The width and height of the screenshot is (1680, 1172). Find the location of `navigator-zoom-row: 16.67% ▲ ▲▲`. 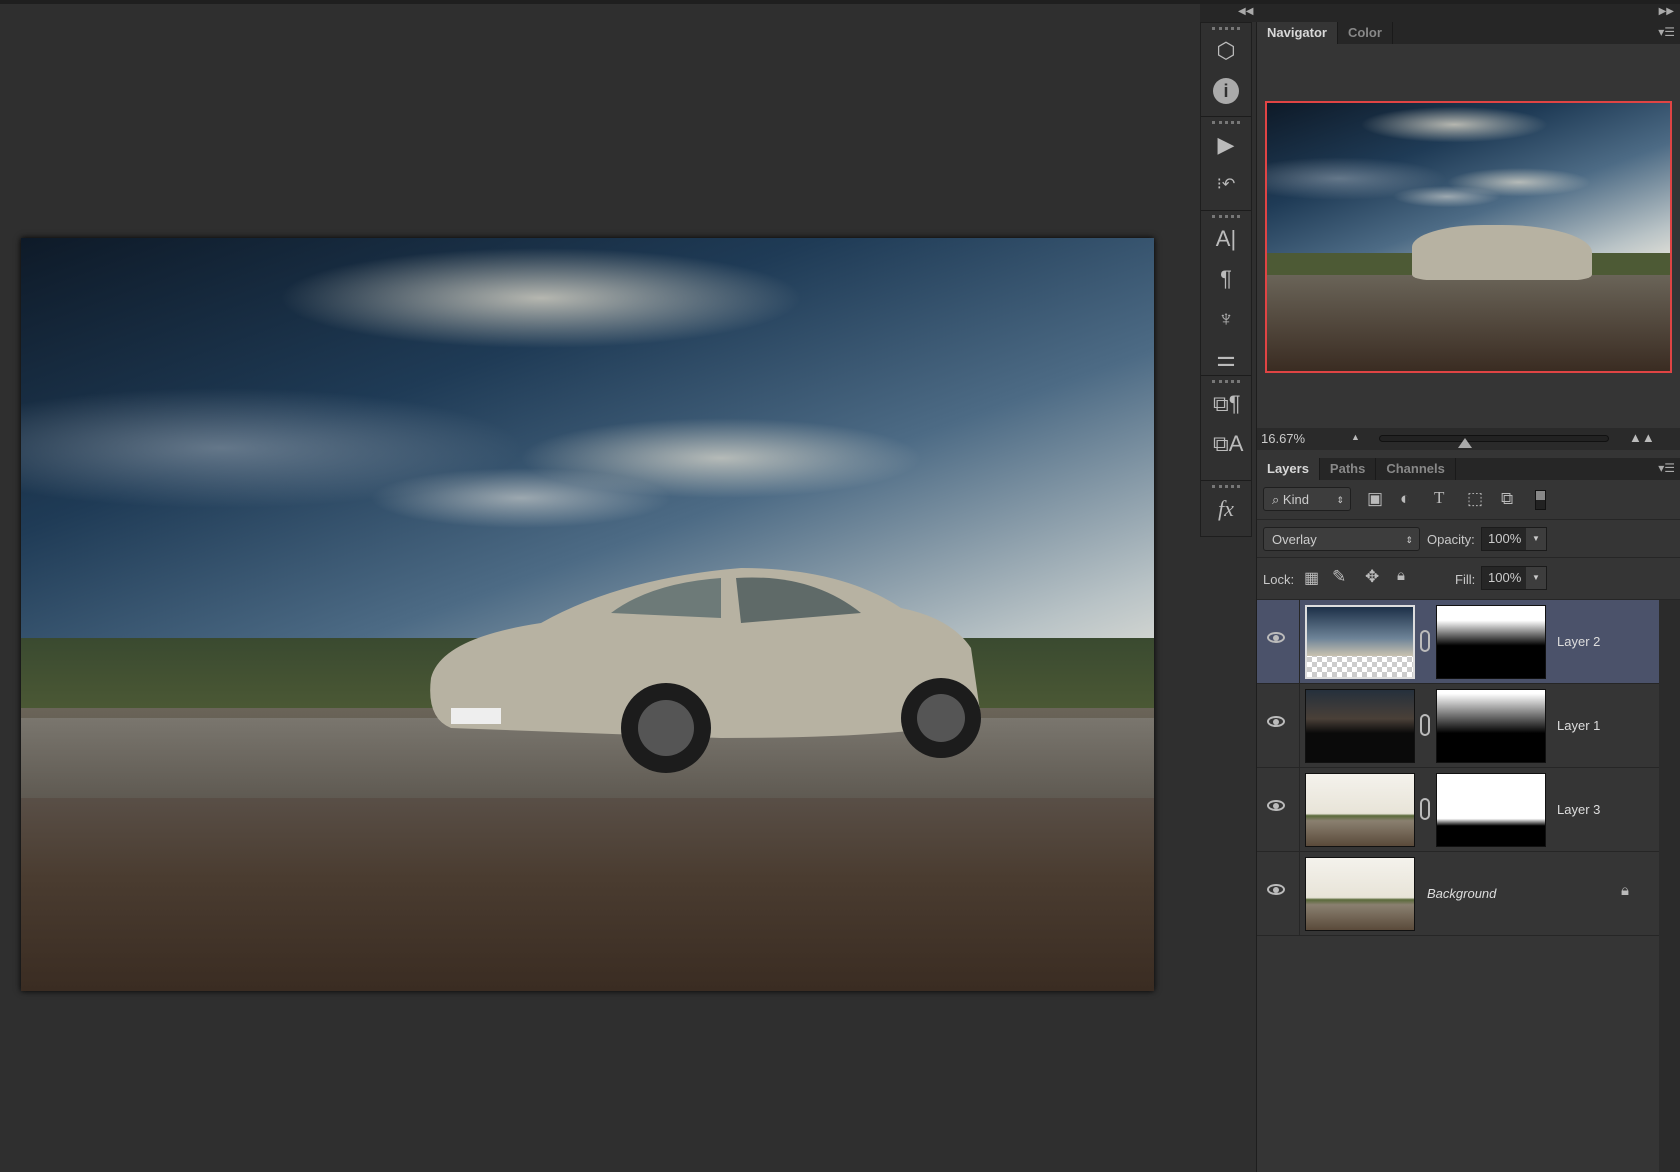

navigator-zoom-row: 16.67% ▲ ▲▲ is located at coordinates (1468, 439).